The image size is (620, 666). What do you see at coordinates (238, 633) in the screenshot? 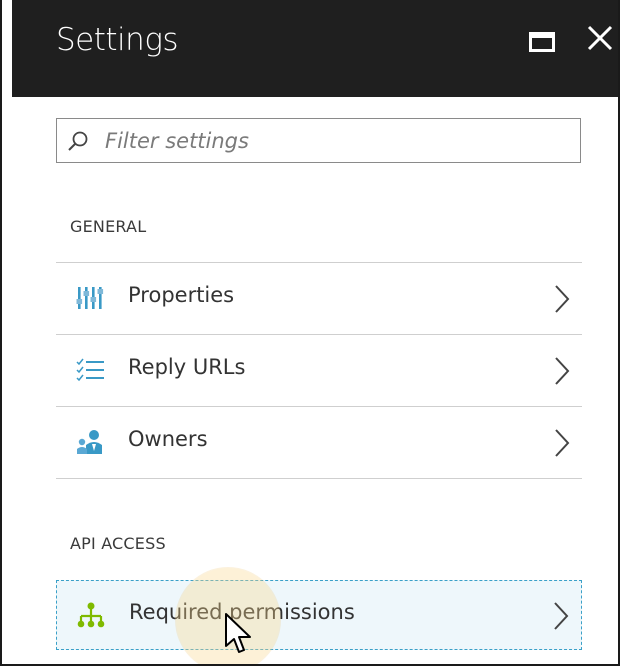
I see `mouse-pointer-icon` at bounding box center [238, 633].